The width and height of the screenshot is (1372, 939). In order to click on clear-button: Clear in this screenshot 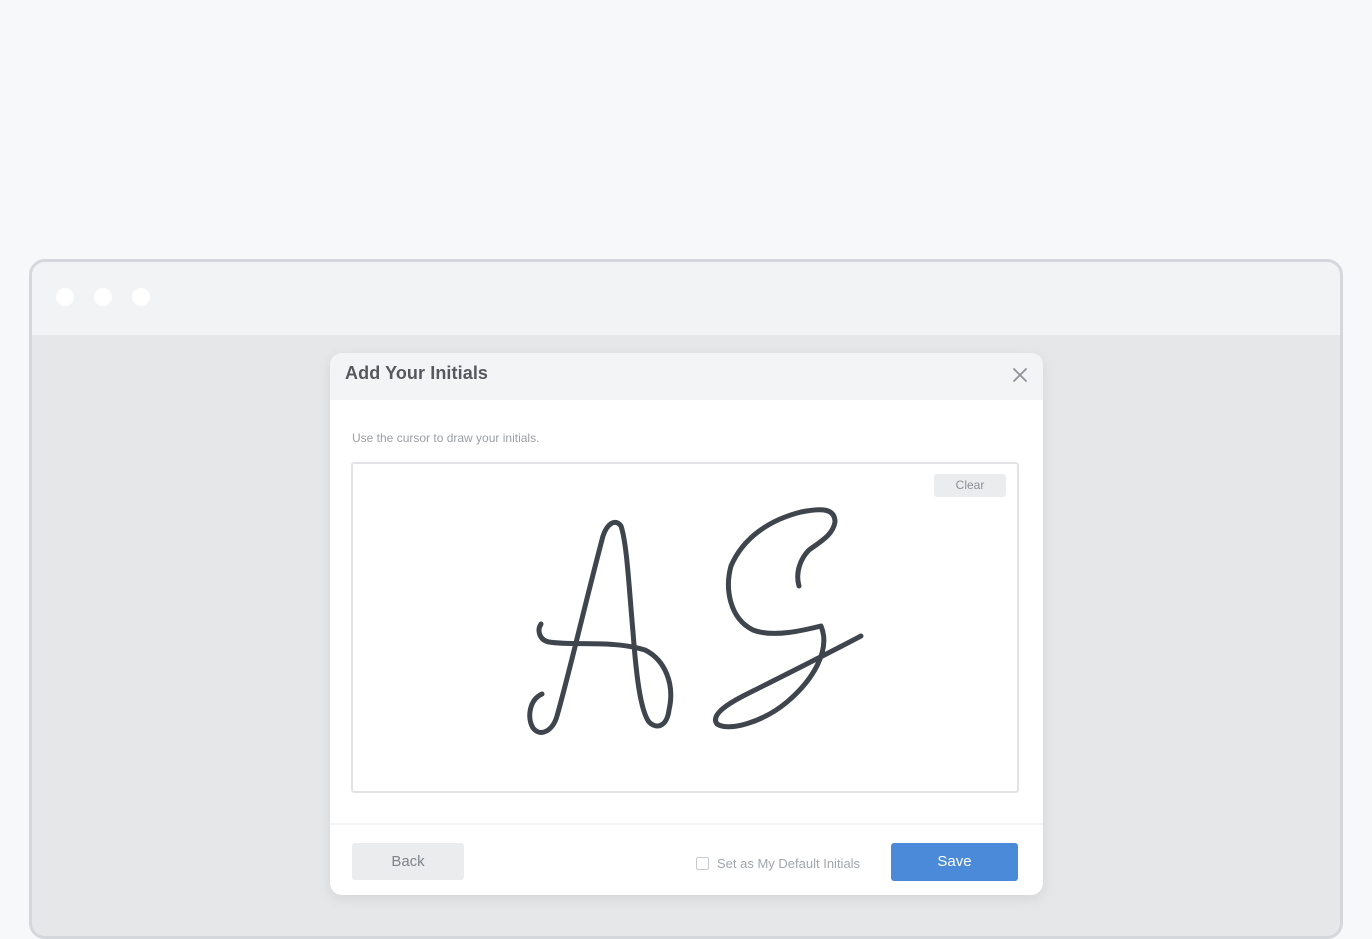, I will do `click(970, 485)`.